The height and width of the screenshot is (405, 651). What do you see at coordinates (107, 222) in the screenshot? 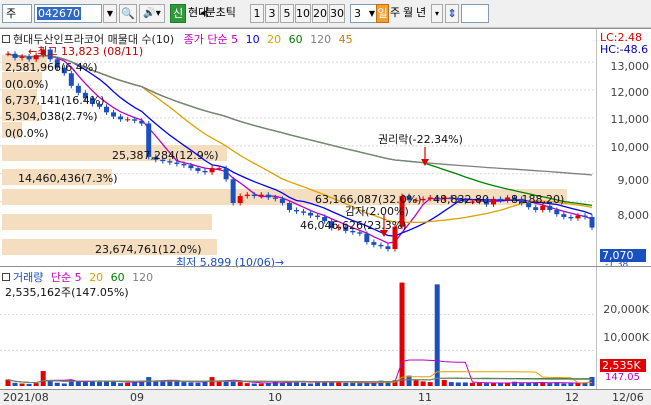
I see `volume-profile-bar` at bounding box center [107, 222].